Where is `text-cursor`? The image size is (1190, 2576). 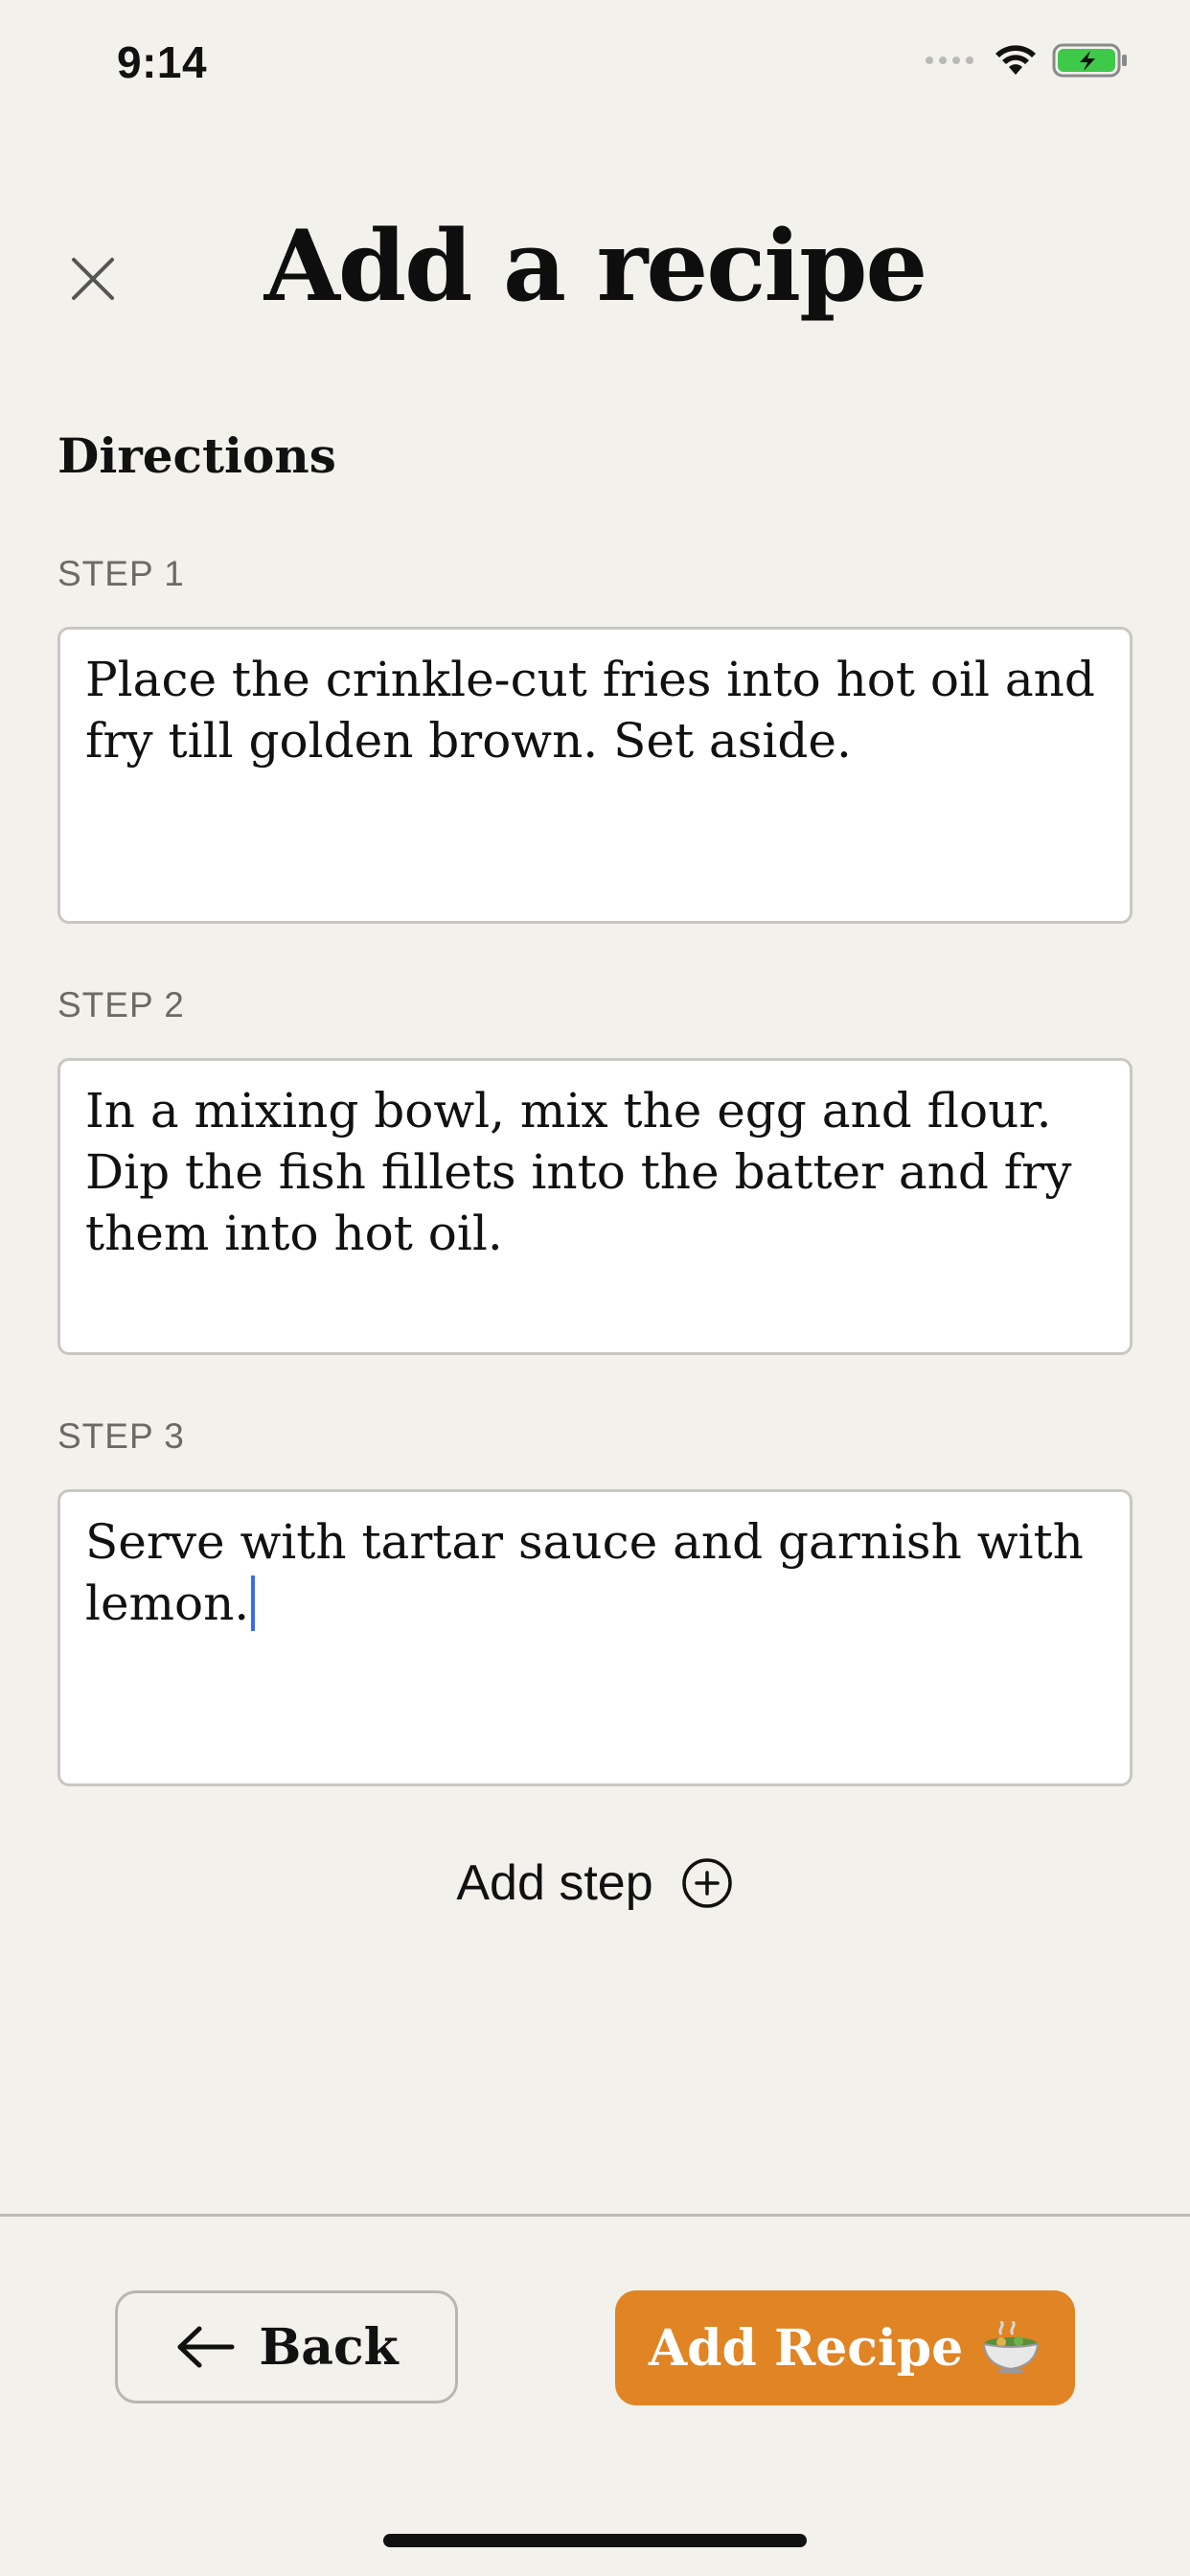
text-cursor is located at coordinates (254, 1603).